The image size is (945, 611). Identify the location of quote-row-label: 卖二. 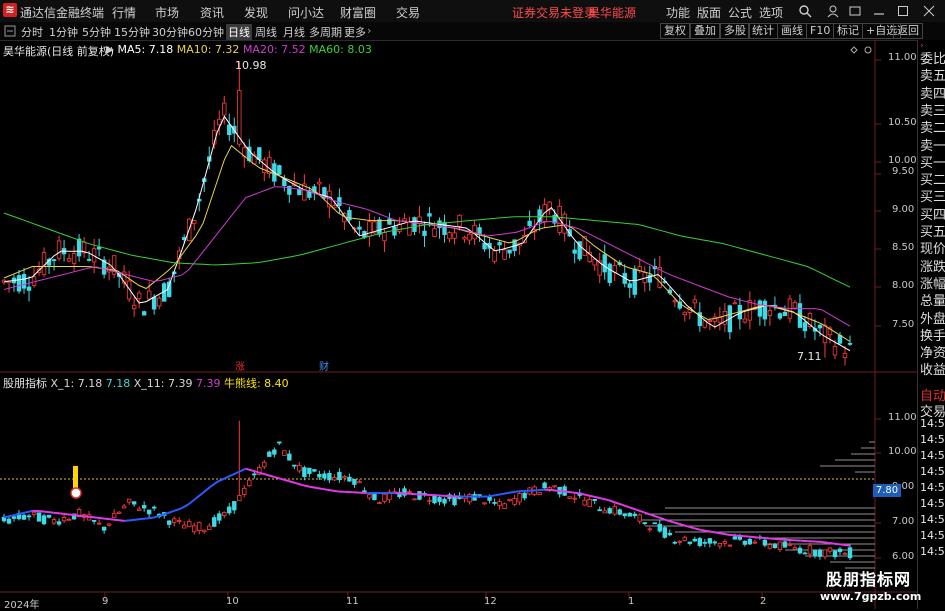
(932, 126).